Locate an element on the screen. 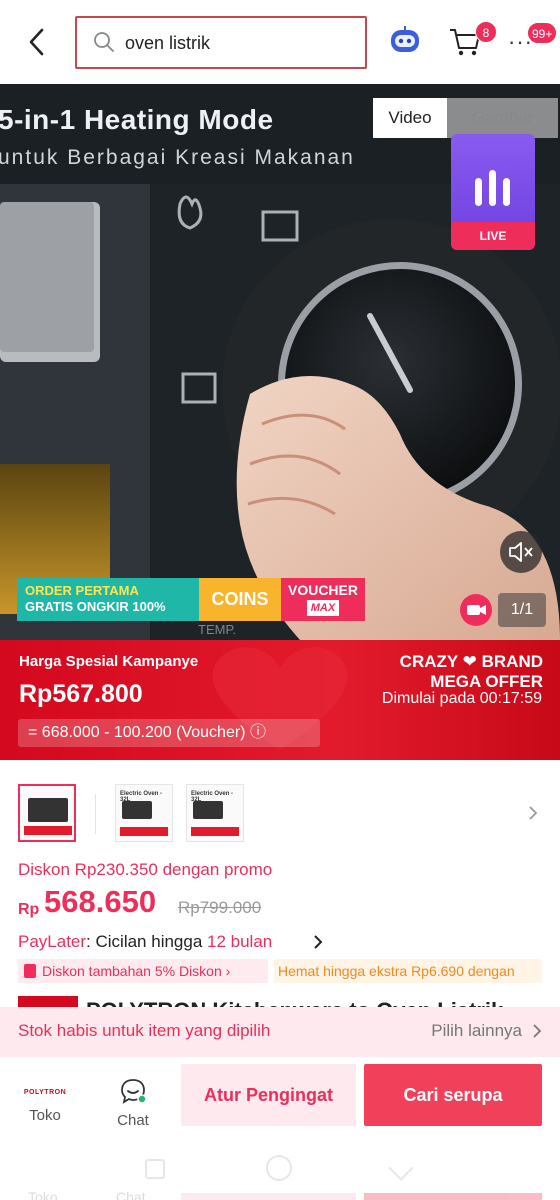  paylater-highlight: 12 bulan is located at coordinates (240, 941).